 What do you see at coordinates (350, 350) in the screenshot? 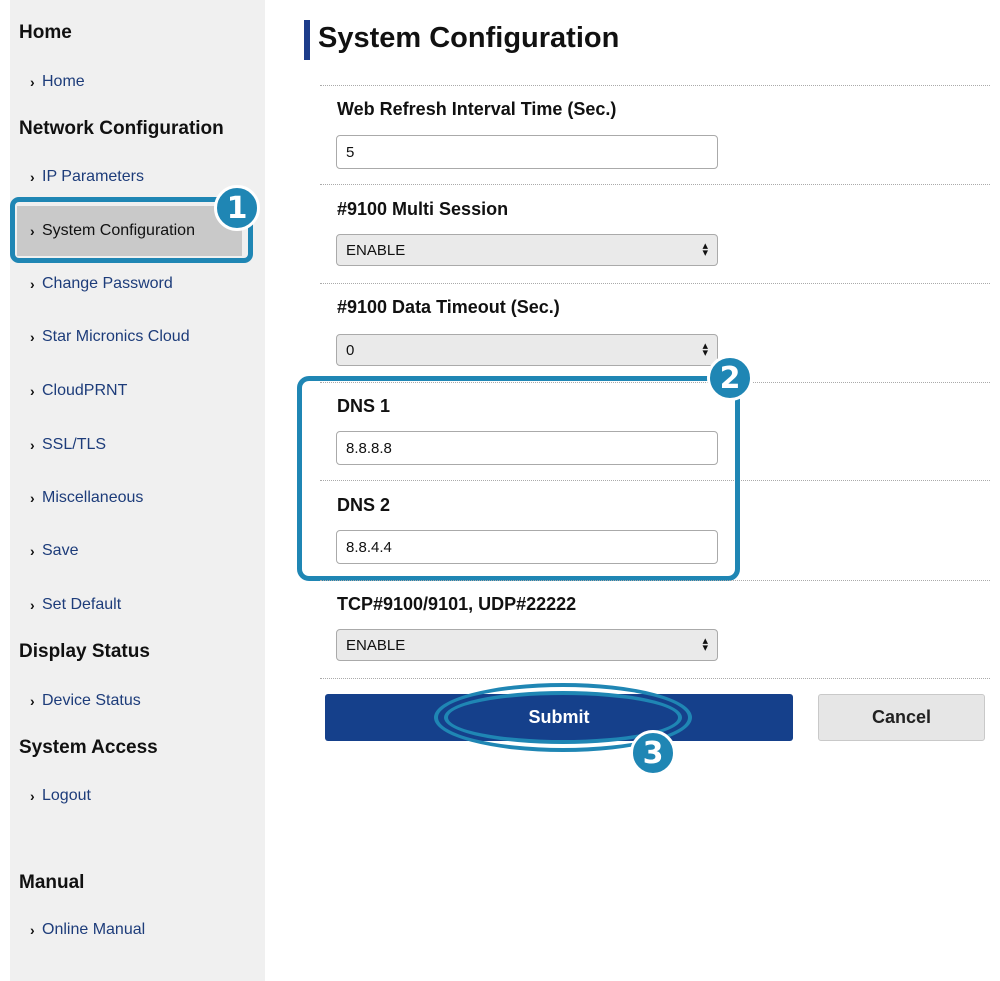
I see `data-timeout-select-value: 0` at bounding box center [350, 350].